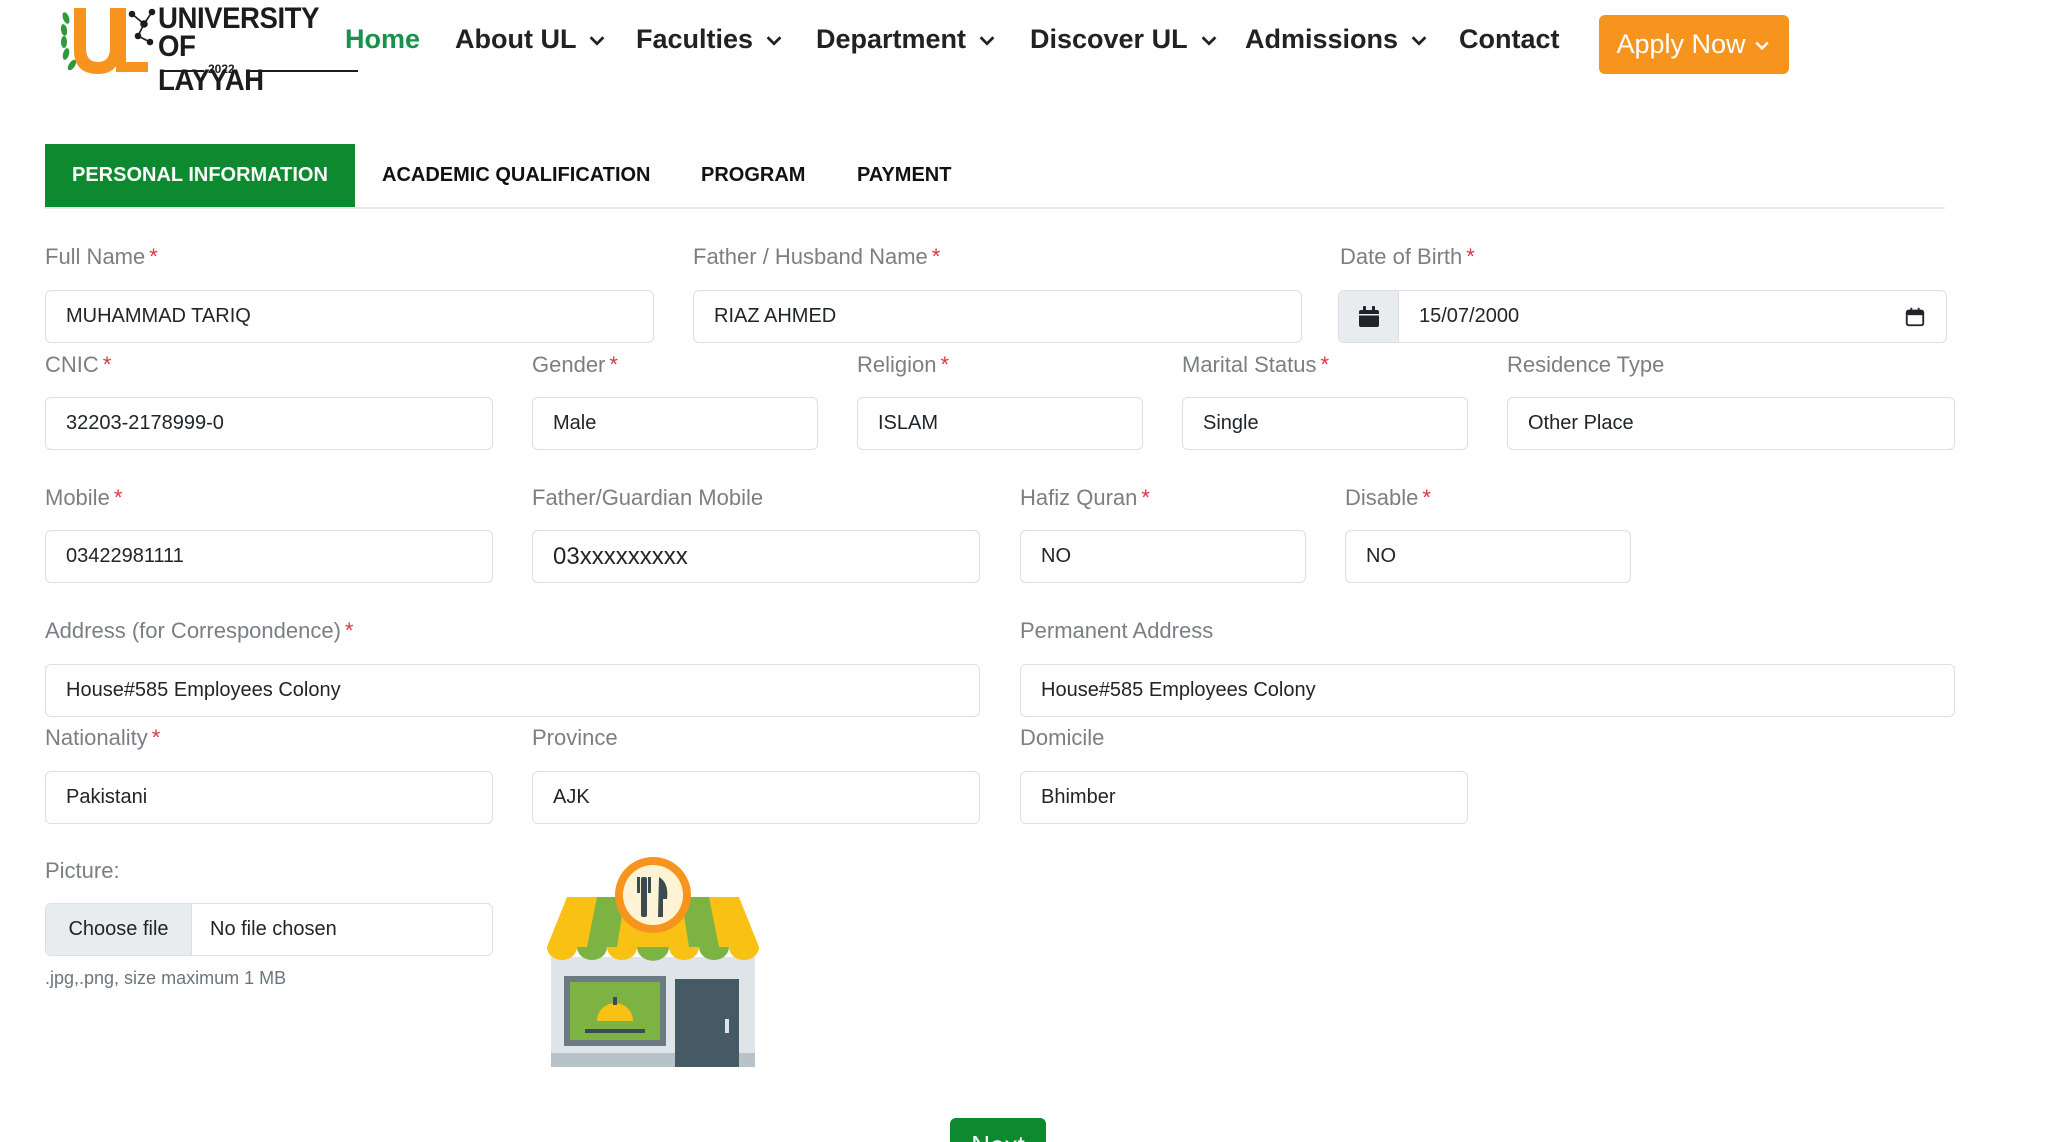 This screenshot has height=1142, width=2046. Describe the element at coordinates (817, 256) in the screenshot. I see `father-name-label: Father / Husband Name *` at that location.